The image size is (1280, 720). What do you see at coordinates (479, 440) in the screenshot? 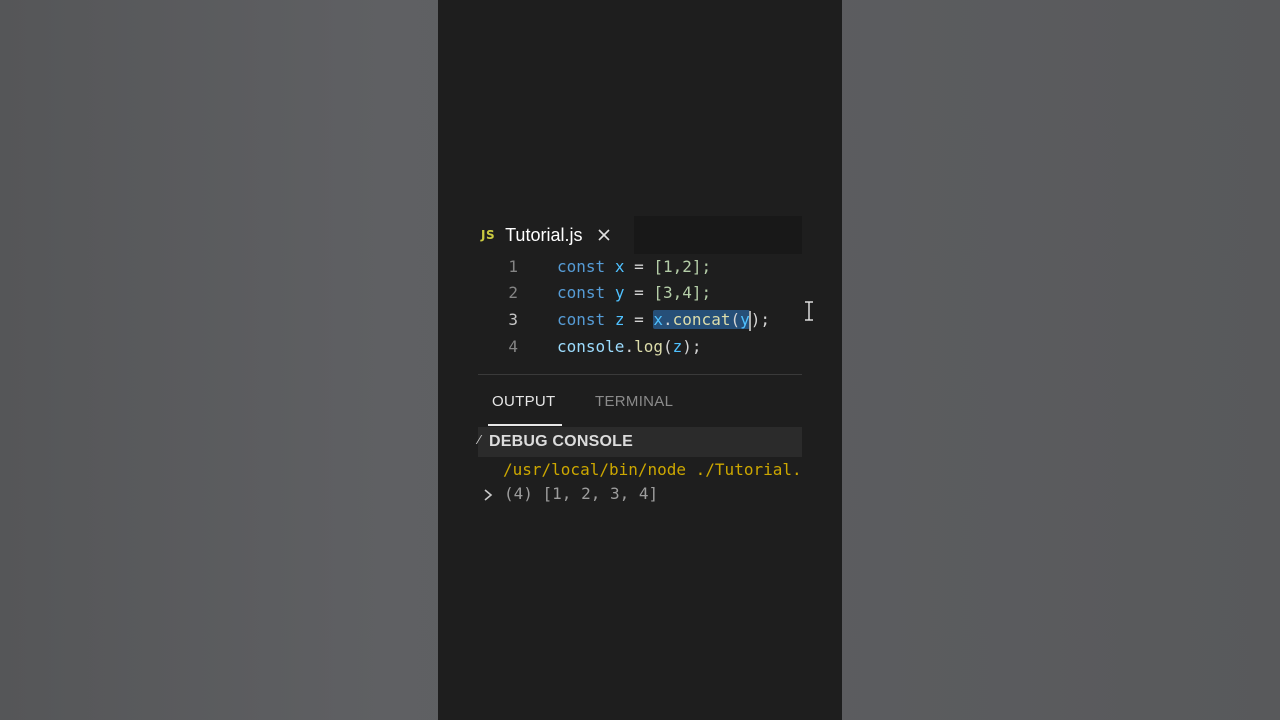
I see `chevron-down-icon: ⁄` at bounding box center [479, 440].